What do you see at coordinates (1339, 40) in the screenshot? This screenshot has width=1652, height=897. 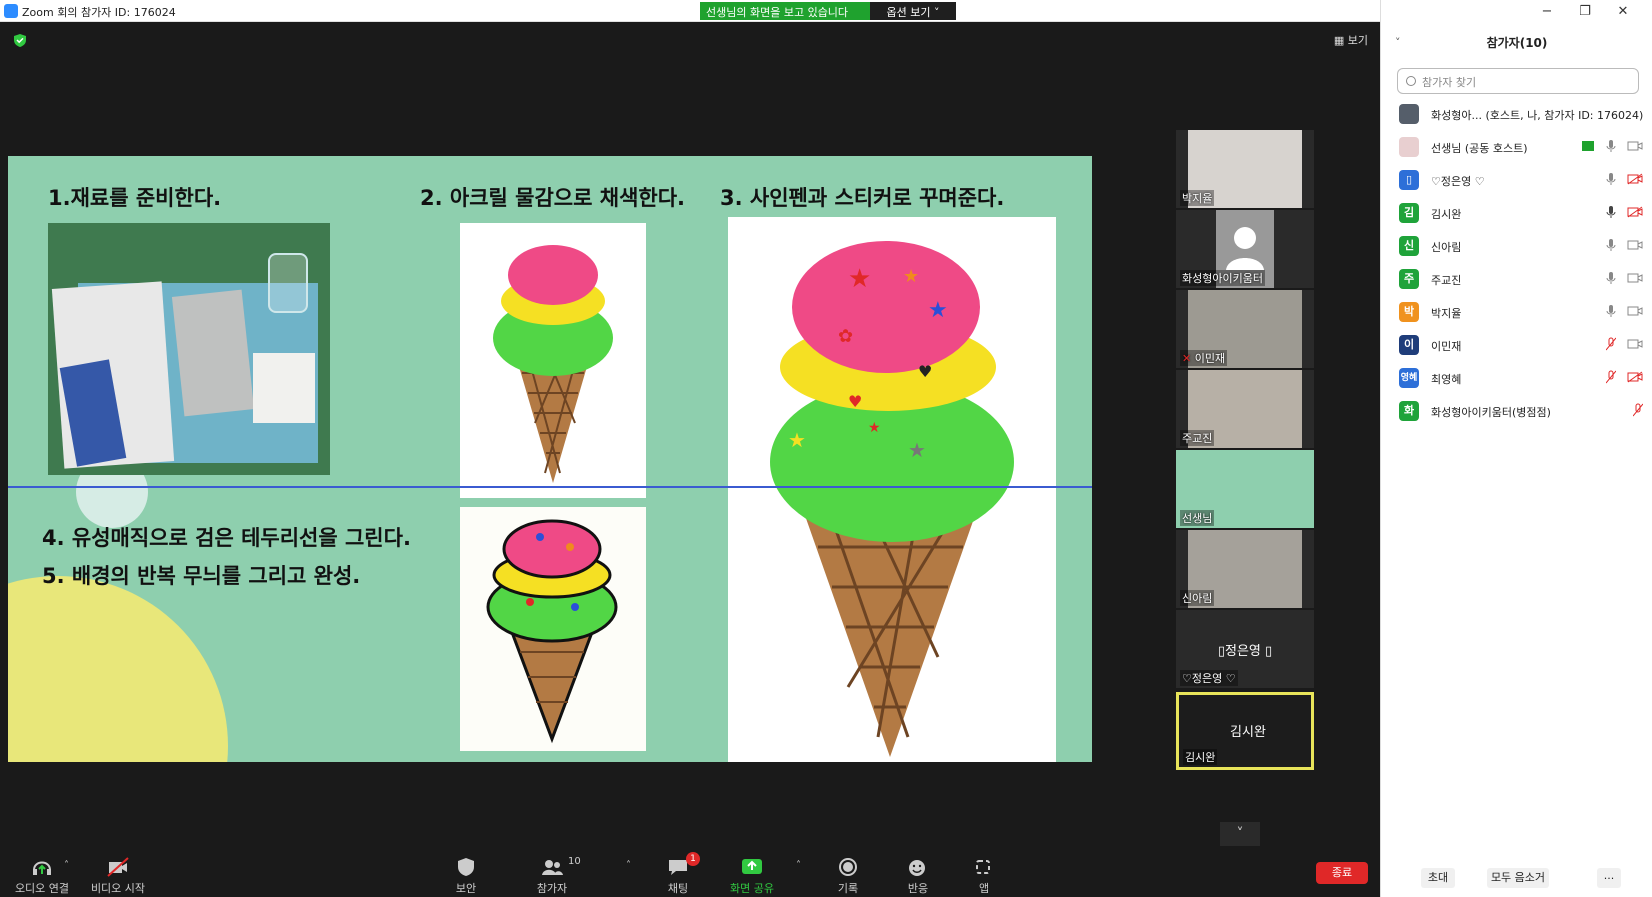 I see `grid-icon: ▦` at bounding box center [1339, 40].